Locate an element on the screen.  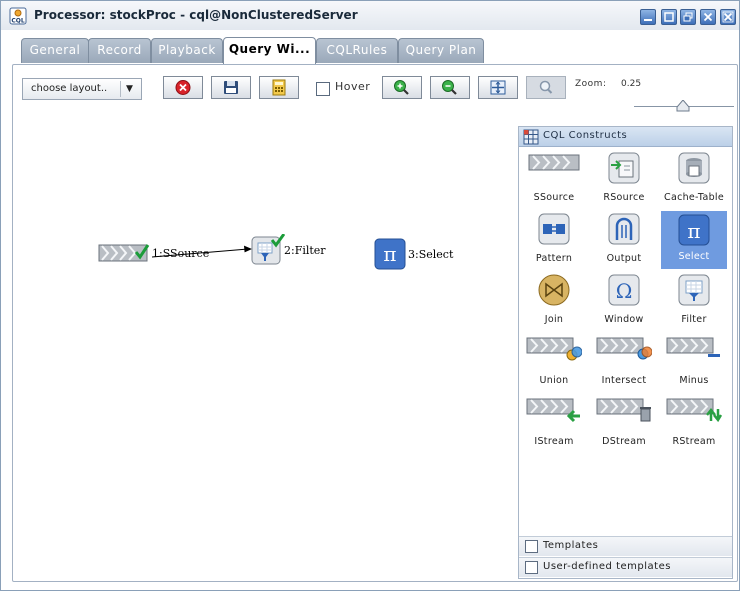
maximize-icon is located at coordinates (669, 17).